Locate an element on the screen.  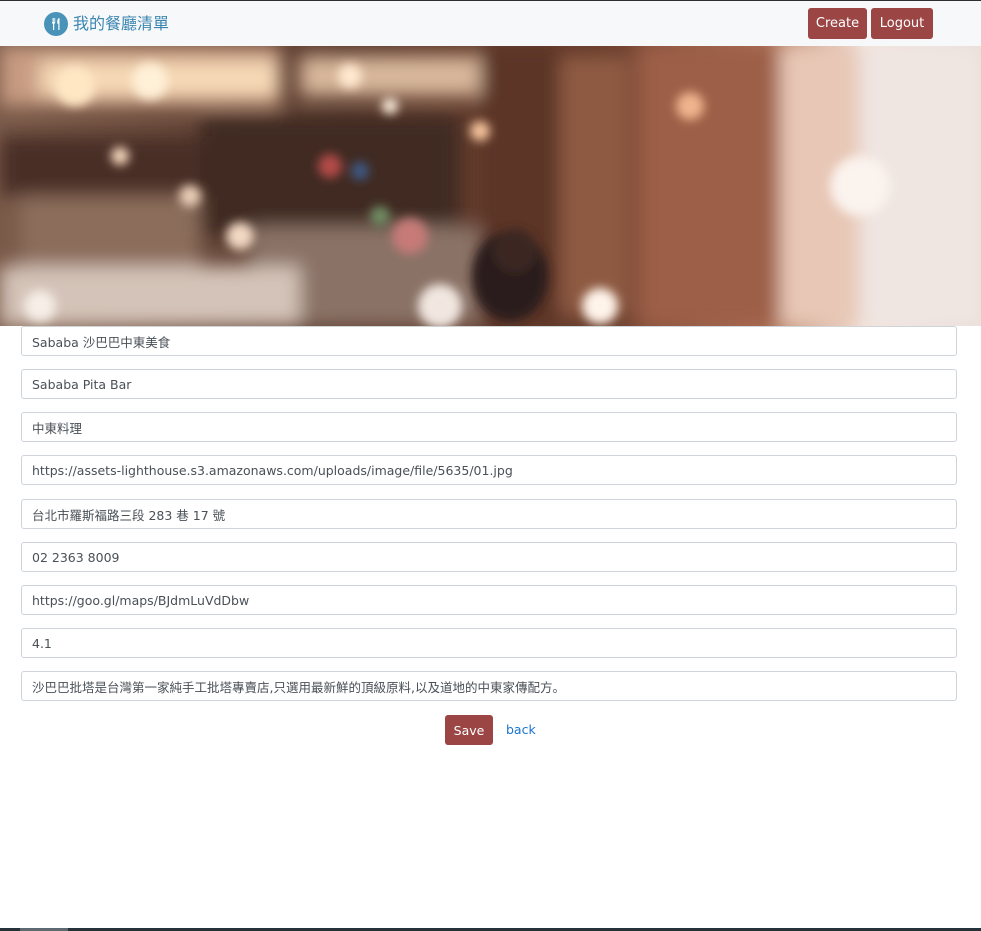
location-input is located at coordinates (489, 514).